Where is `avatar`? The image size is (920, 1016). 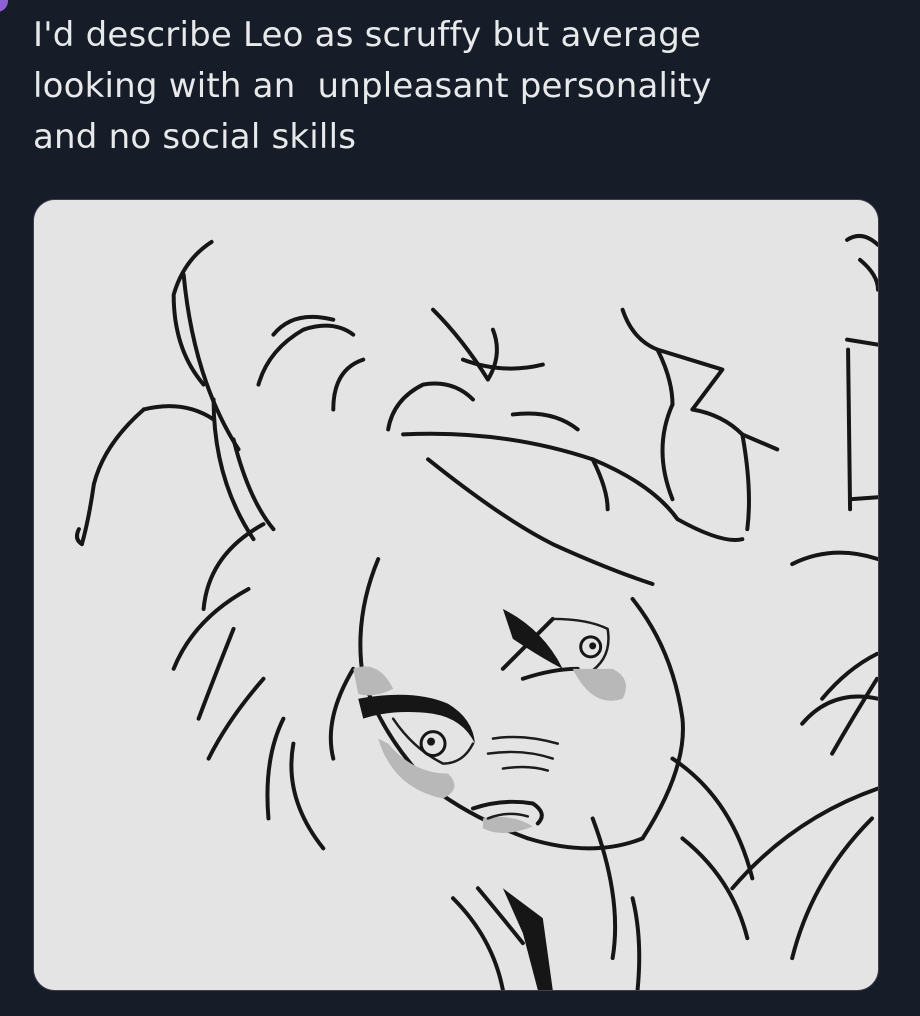
avatar is located at coordinates (4, 6).